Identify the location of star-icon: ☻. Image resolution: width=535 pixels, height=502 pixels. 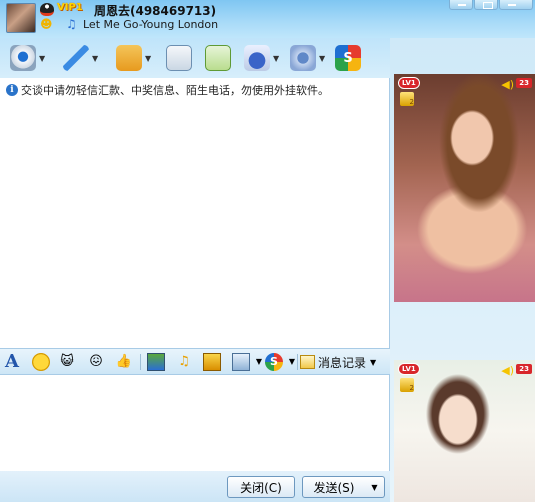
(46, 24).